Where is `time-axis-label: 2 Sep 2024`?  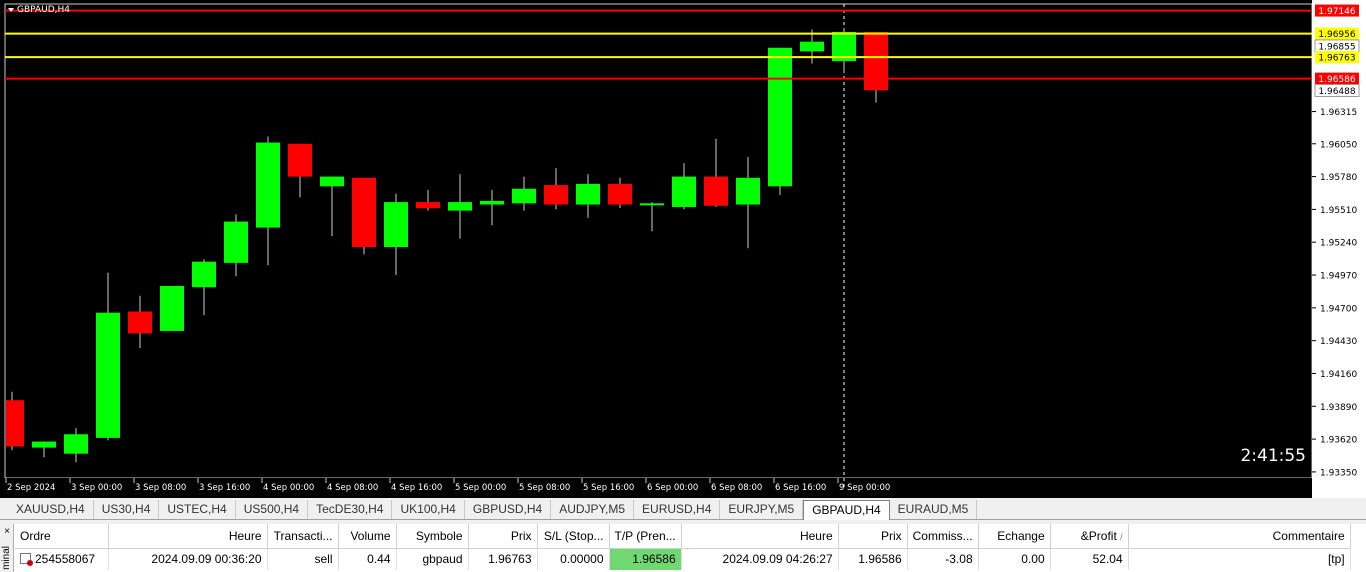 time-axis-label: 2 Sep 2024 is located at coordinates (31, 488).